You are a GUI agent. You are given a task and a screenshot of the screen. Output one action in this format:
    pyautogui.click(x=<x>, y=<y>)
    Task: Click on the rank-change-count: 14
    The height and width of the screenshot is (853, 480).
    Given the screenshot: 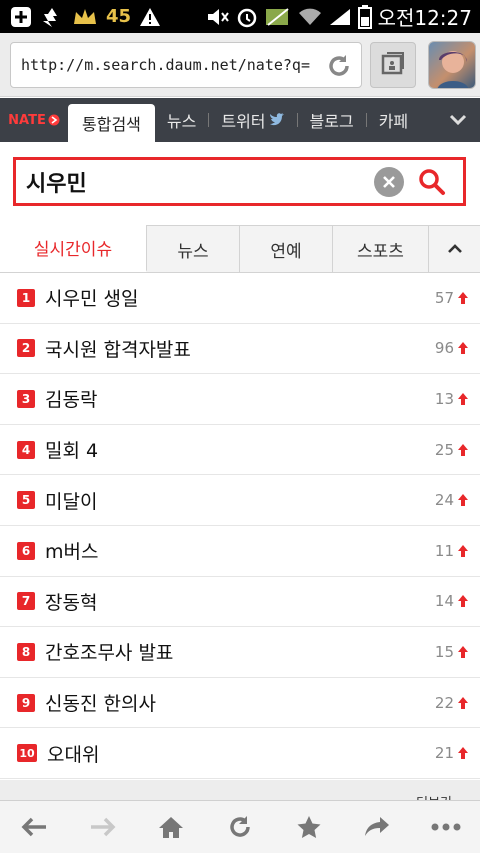 What is the action you would take?
    pyautogui.click(x=444, y=601)
    